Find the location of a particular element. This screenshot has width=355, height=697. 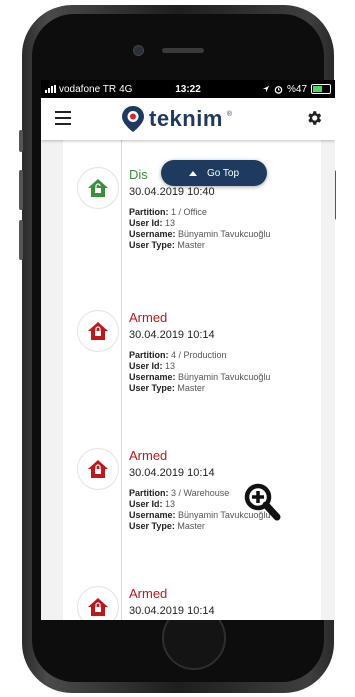

volume-up-button is located at coordinates (21, 190).